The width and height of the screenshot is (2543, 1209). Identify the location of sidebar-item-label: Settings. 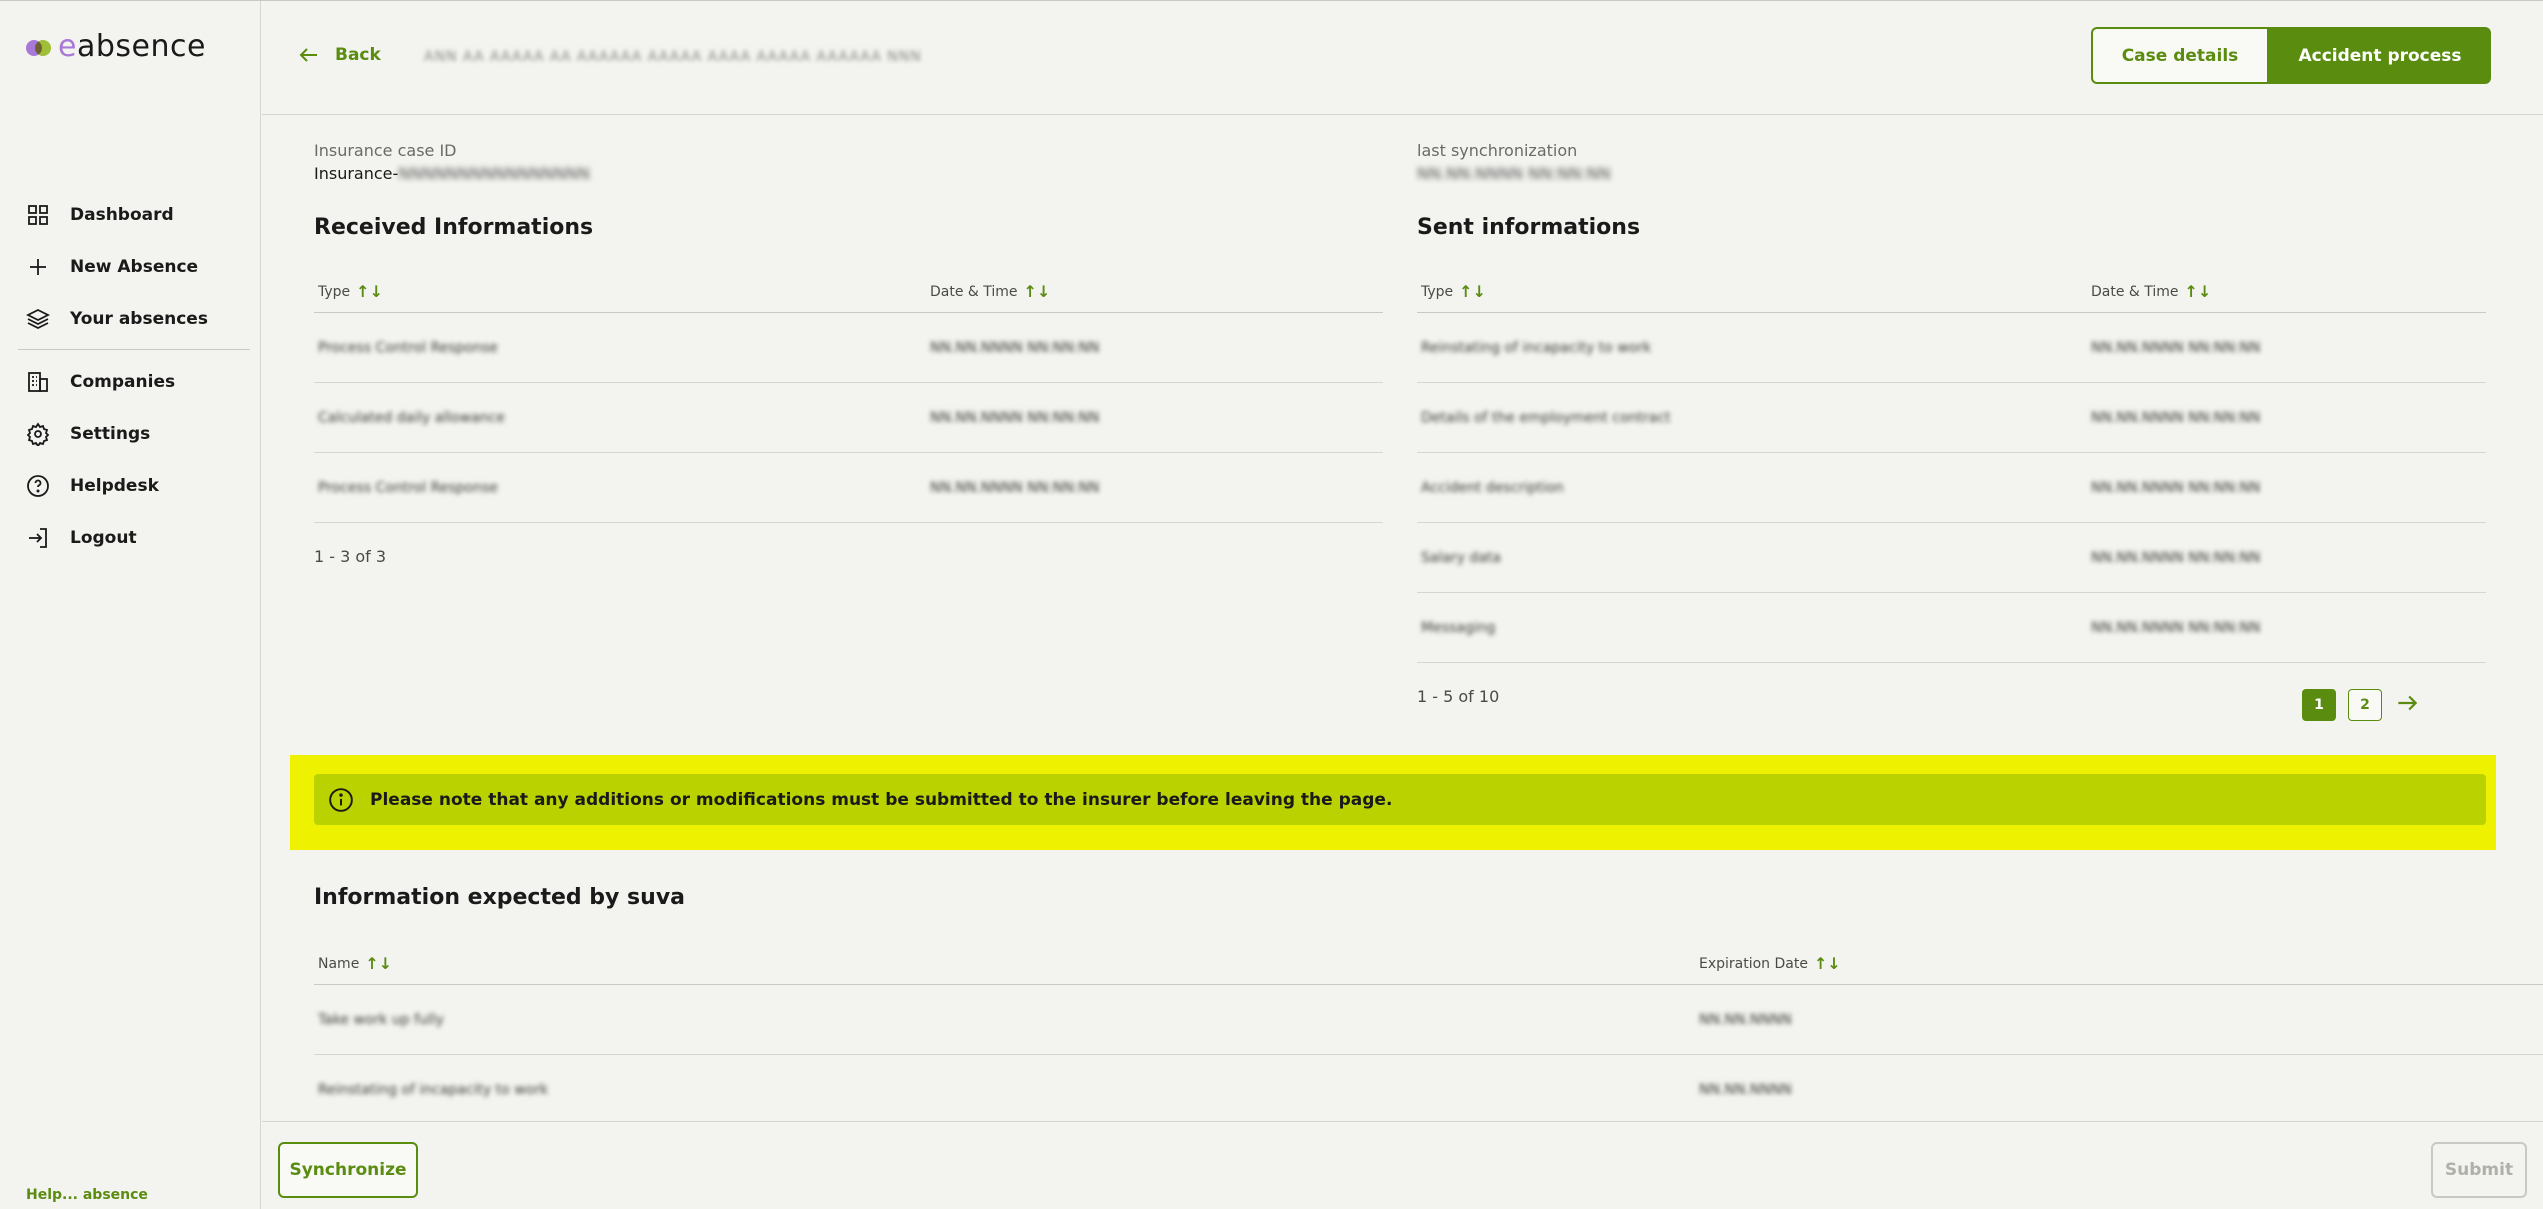
(110, 434).